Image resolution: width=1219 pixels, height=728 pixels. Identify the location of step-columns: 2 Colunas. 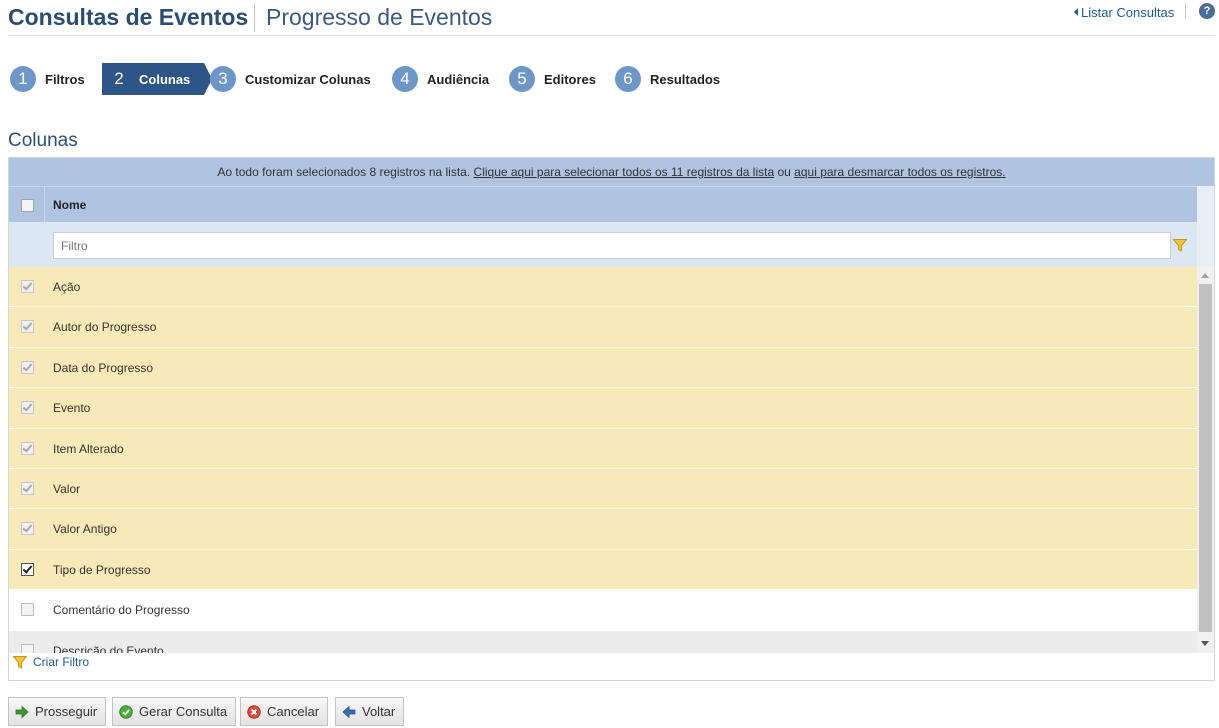
(157, 79).